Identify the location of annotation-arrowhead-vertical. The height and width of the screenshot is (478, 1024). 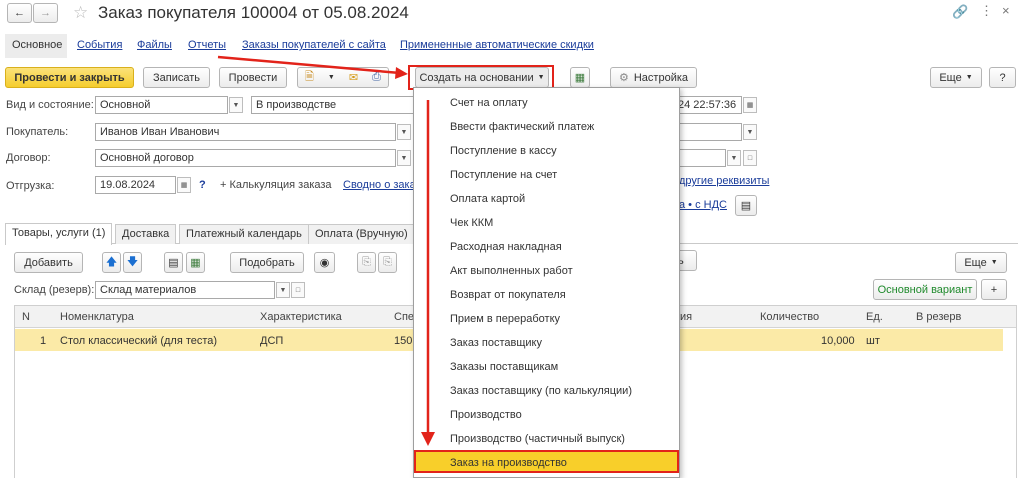
(428, 439).